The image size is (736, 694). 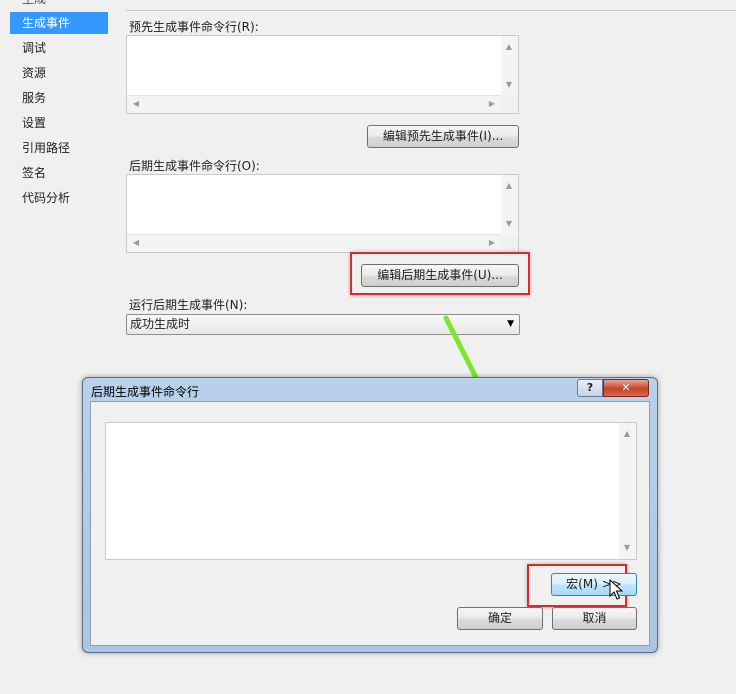 What do you see at coordinates (371, 491) in the screenshot?
I see `dialog-command-textbox: ▲ ▼` at bounding box center [371, 491].